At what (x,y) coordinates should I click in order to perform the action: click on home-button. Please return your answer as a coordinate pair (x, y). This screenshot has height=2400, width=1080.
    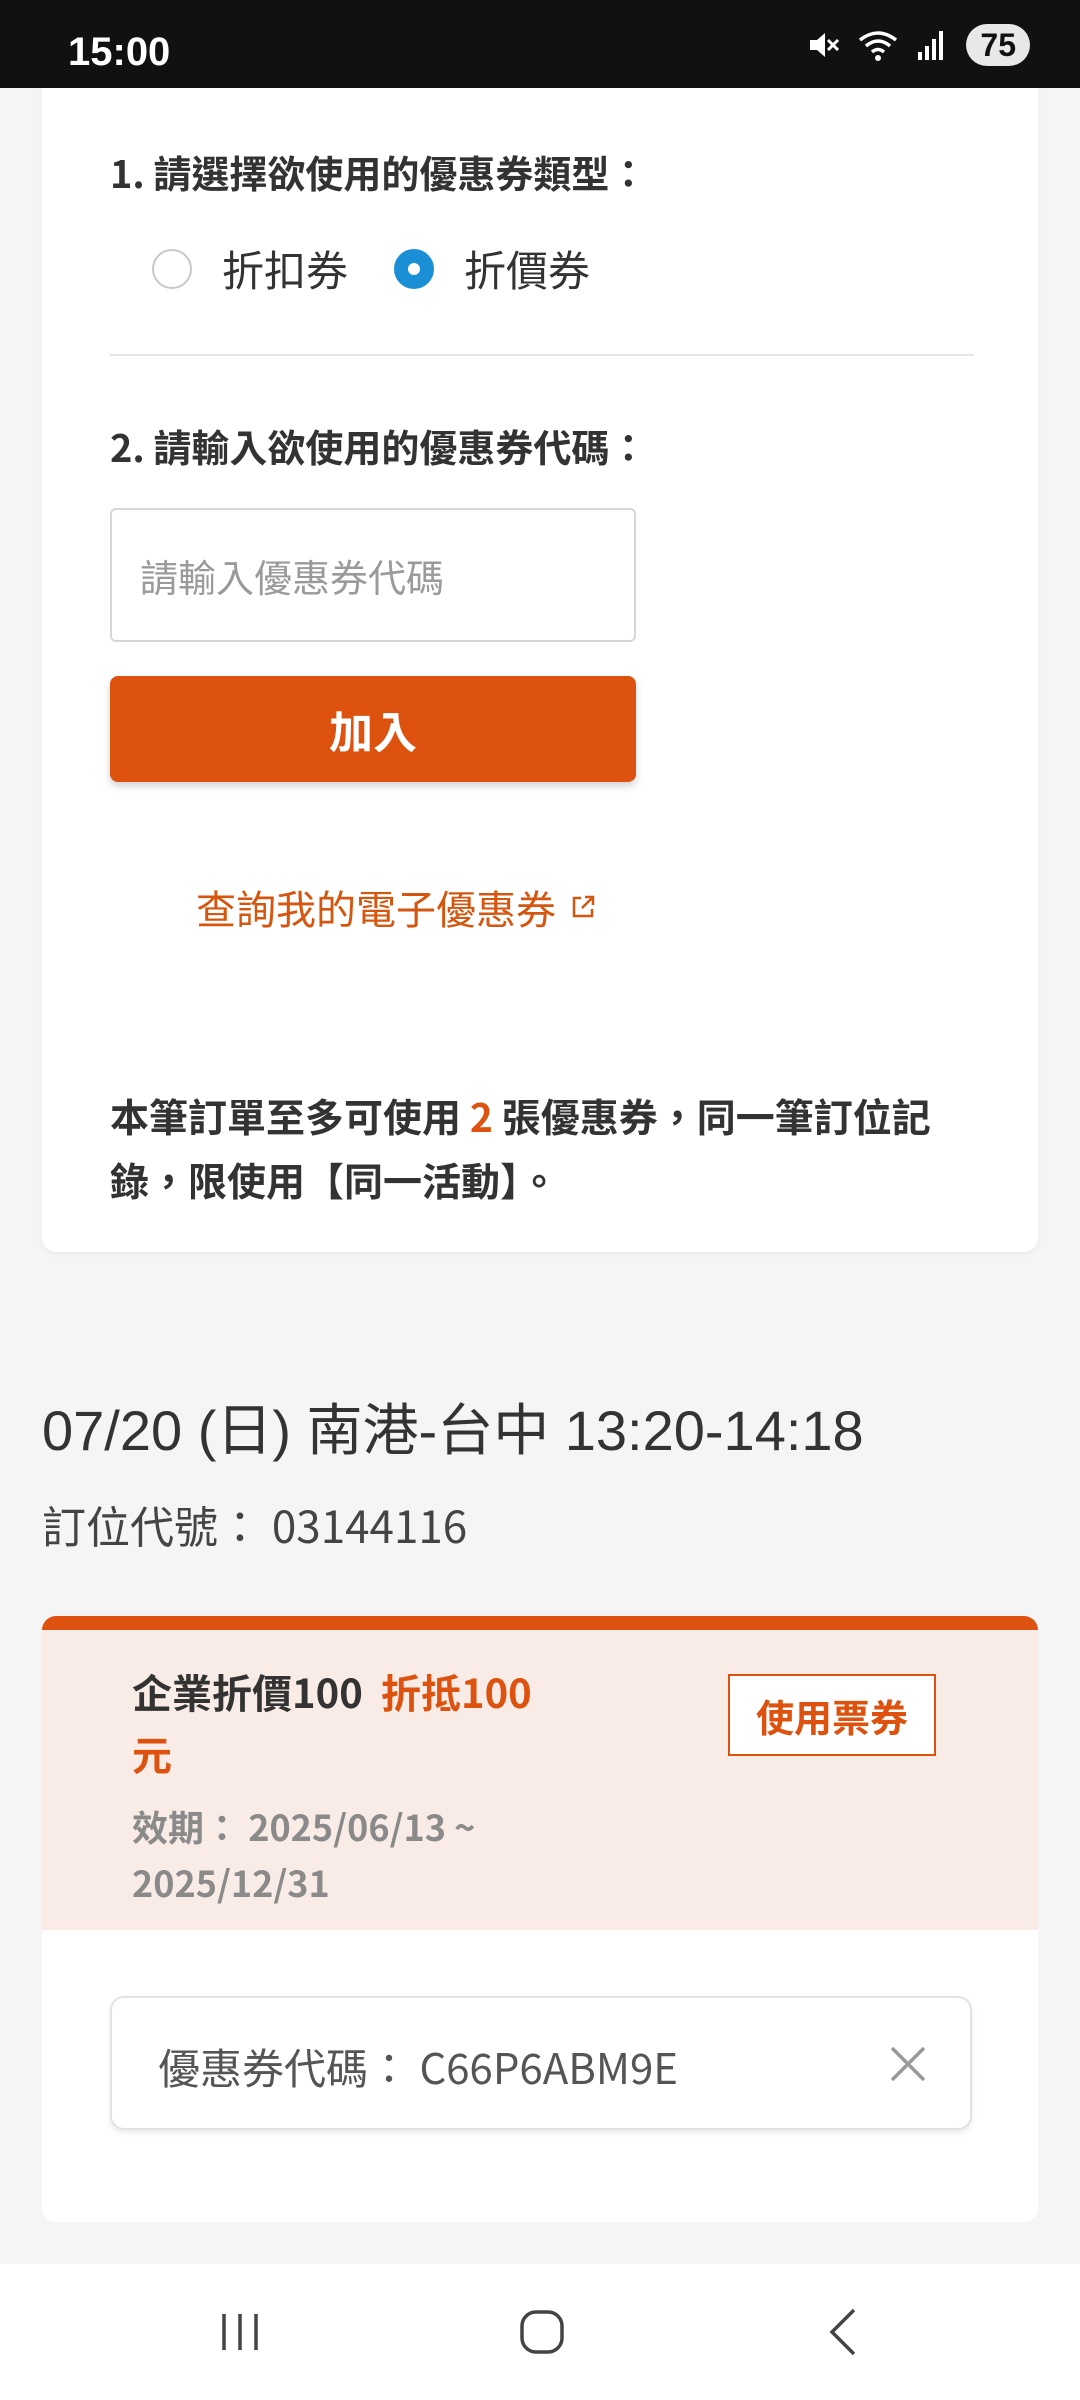
    Looking at the image, I should click on (542, 2332).